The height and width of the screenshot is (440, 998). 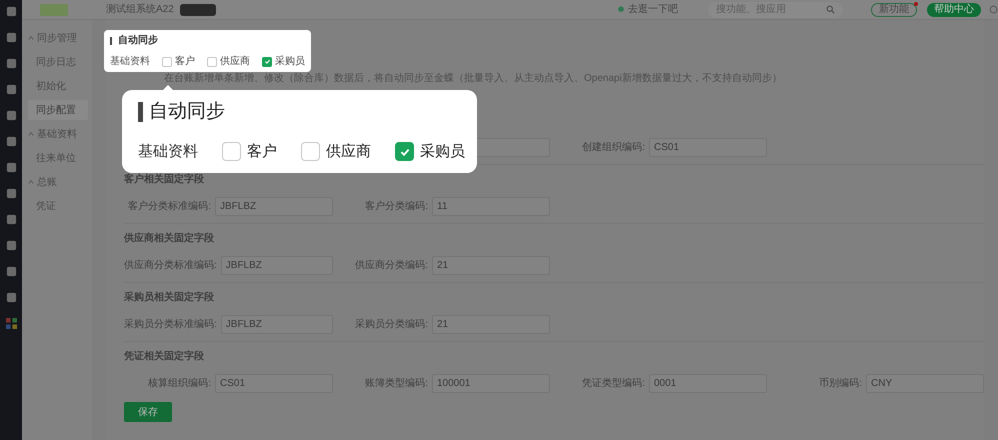 I want to click on menu-item: 初始化, so click(x=58, y=86).